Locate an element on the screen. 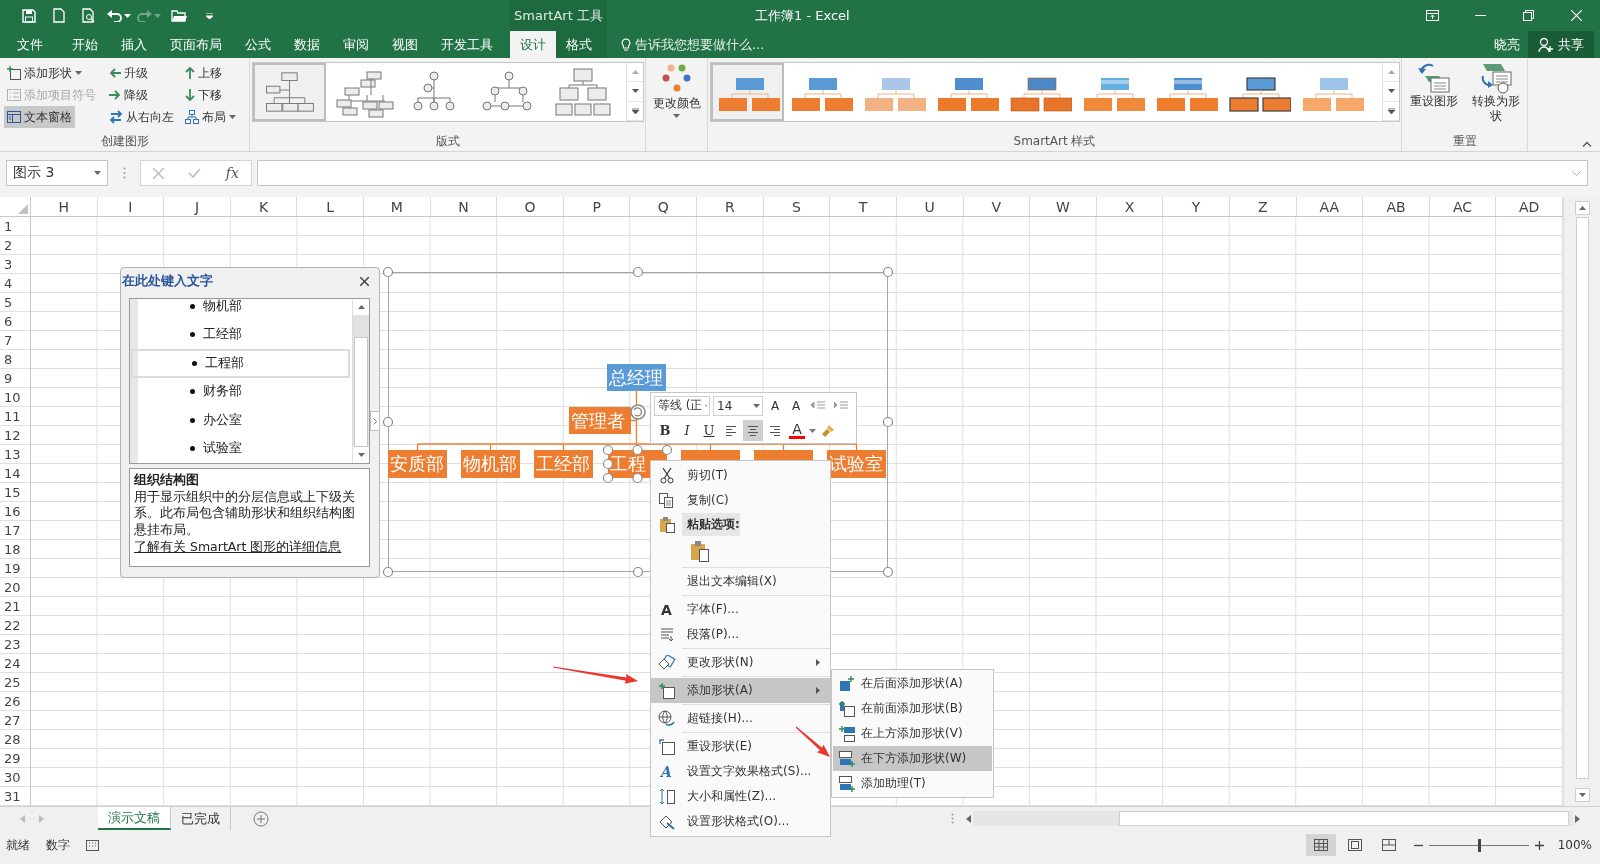  ribbon-tab: 格式 is located at coordinates (579, 44).